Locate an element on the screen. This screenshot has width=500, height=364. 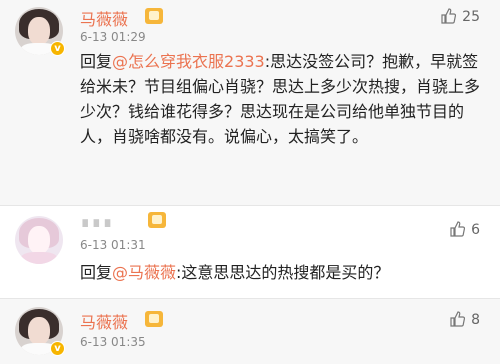
like-button: 8 is located at coordinates (464, 319).